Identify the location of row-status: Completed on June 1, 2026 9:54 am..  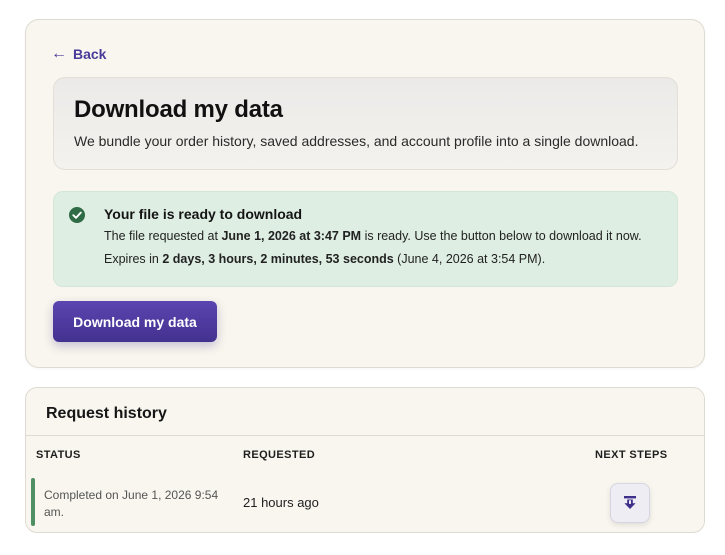
(131, 503).